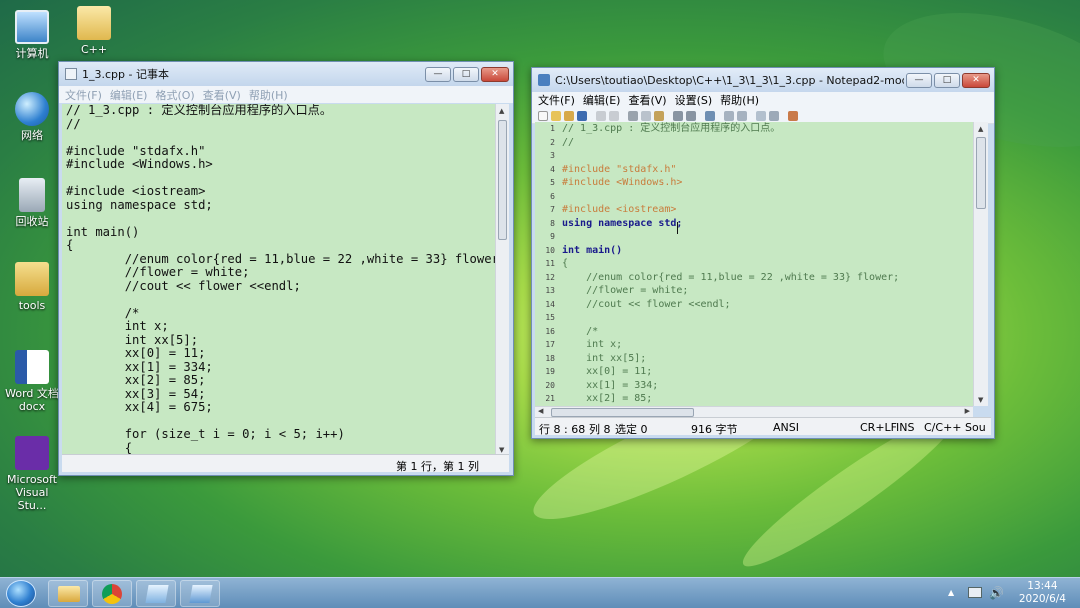 This screenshot has width=1080, height=608. Describe the element at coordinates (32, 221) in the screenshot. I see `desktop-icon-label: 回收站` at that location.